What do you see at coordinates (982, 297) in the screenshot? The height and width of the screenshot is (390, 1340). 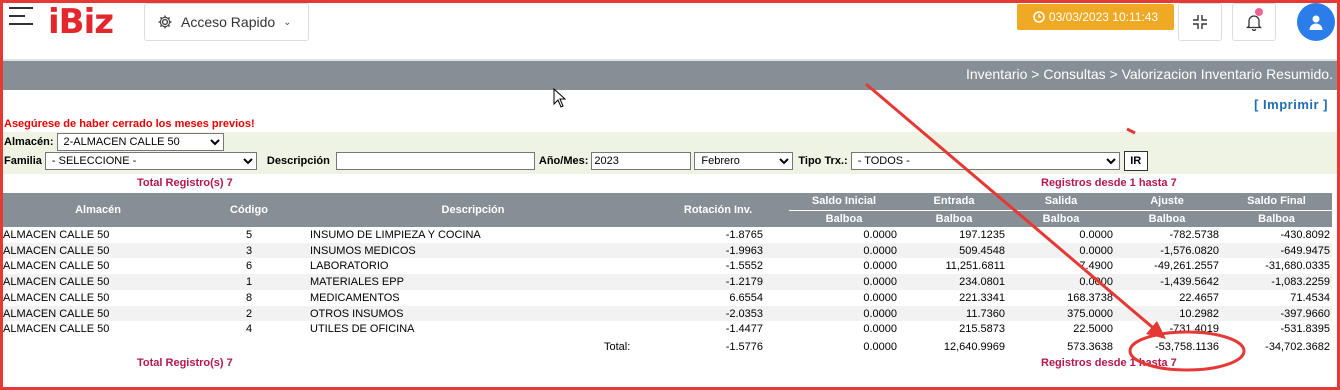 I see `cell-entrada: 221.3341` at bounding box center [982, 297].